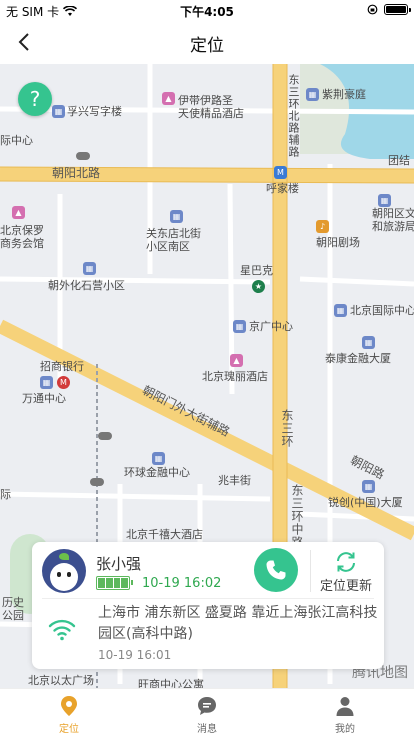 This screenshot has width=414, height=736. Describe the element at coordinates (293, 116) in the screenshot. I see `road-label: 东三环北路辅路` at that location.